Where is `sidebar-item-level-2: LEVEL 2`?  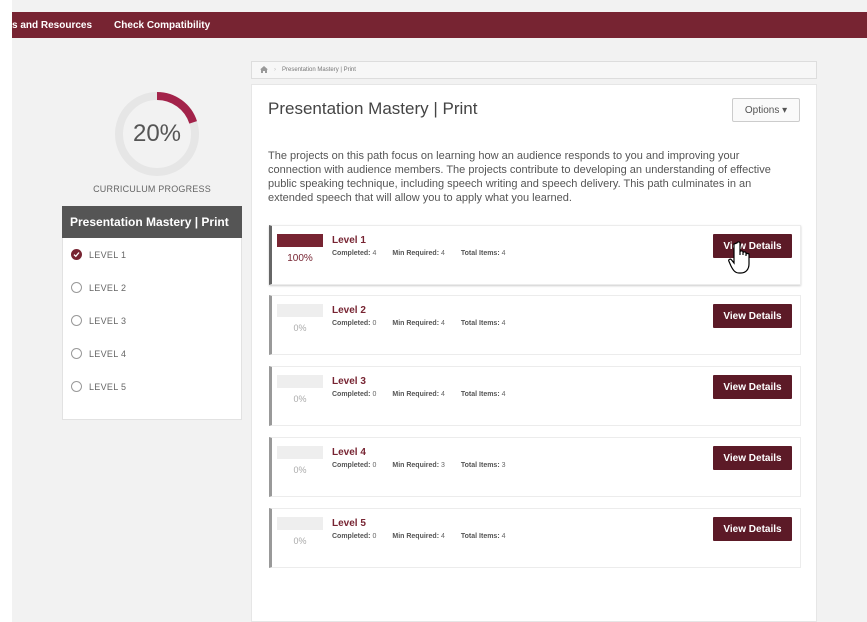 sidebar-item-level-2: LEVEL 2 is located at coordinates (152, 287).